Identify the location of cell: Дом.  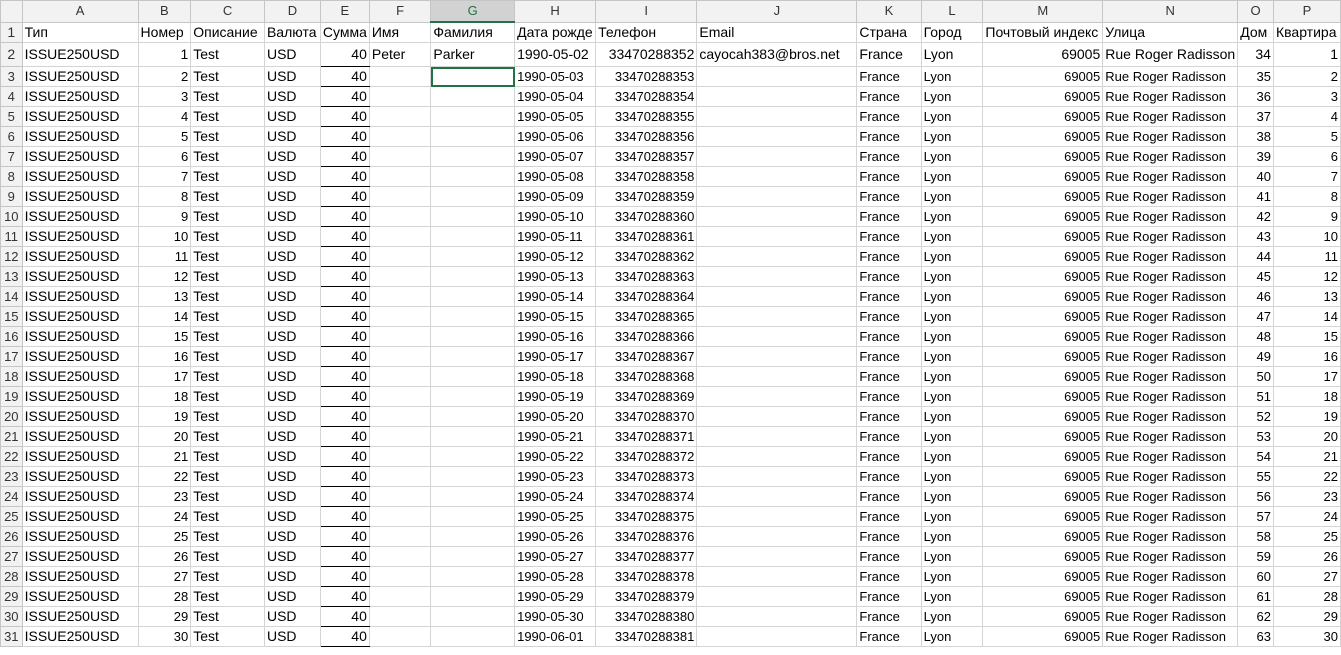
(1255, 32).